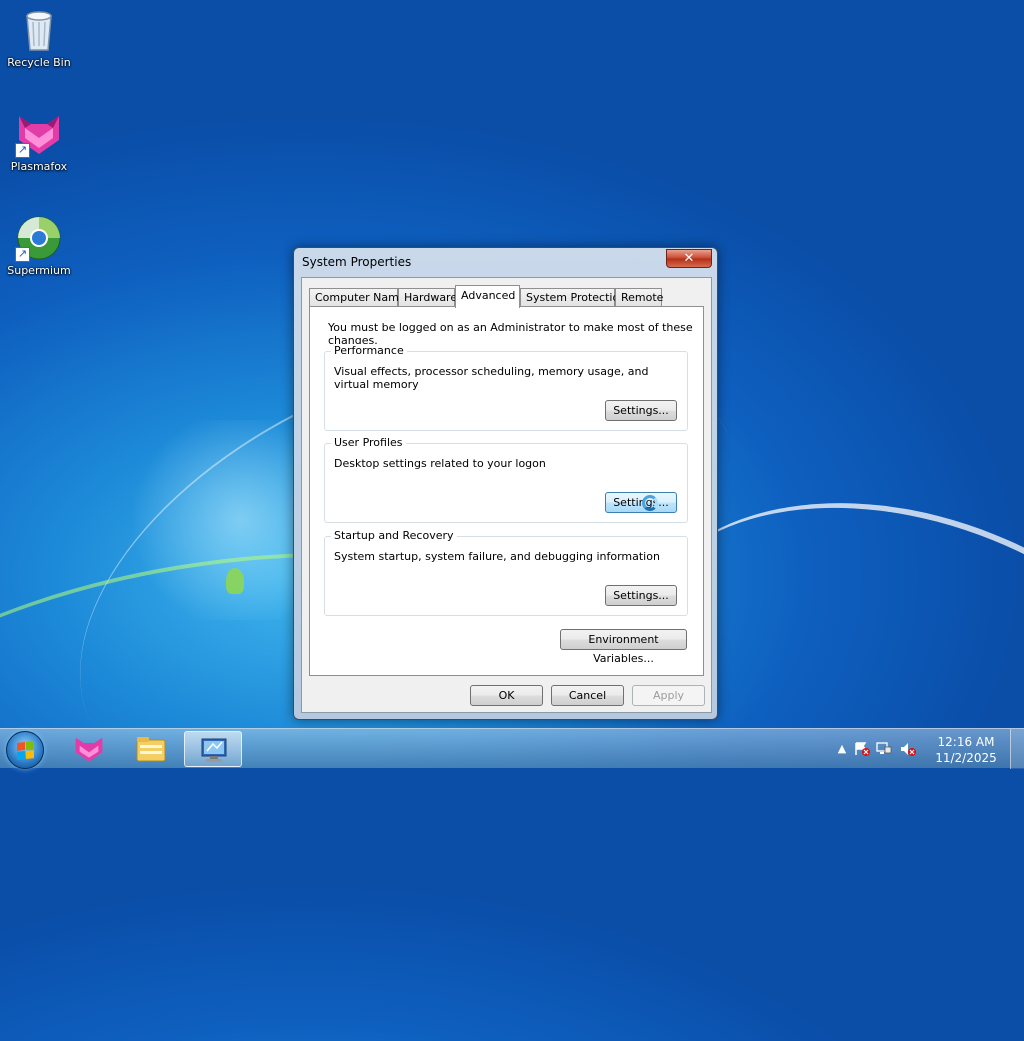  I want to click on taskbar-file-explorer-button, so click(151, 749).